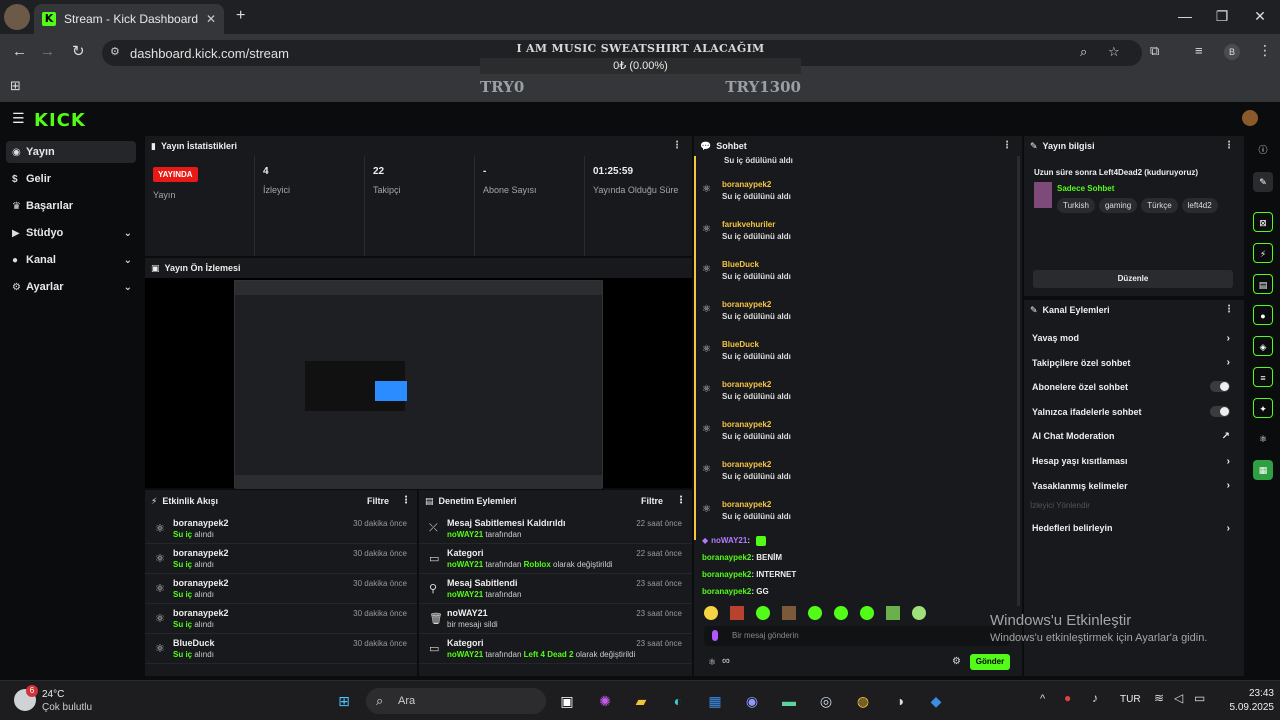 Image resolution: width=1280 pixels, height=720 pixels. Describe the element at coordinates (1114, 52) in the screenshot. I see `bookmark-star-icon: ☆` at that location.